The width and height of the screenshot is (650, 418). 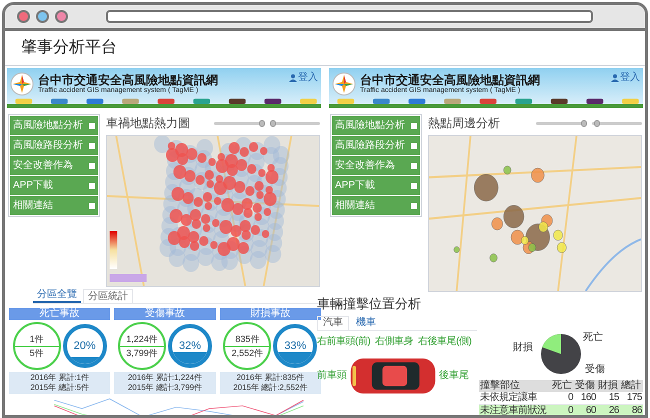 What do you see at coordinates (270, 378) in the screenshot?
I see `summary-text: 2016年 累計:835件` at bounding box center [270, 378].